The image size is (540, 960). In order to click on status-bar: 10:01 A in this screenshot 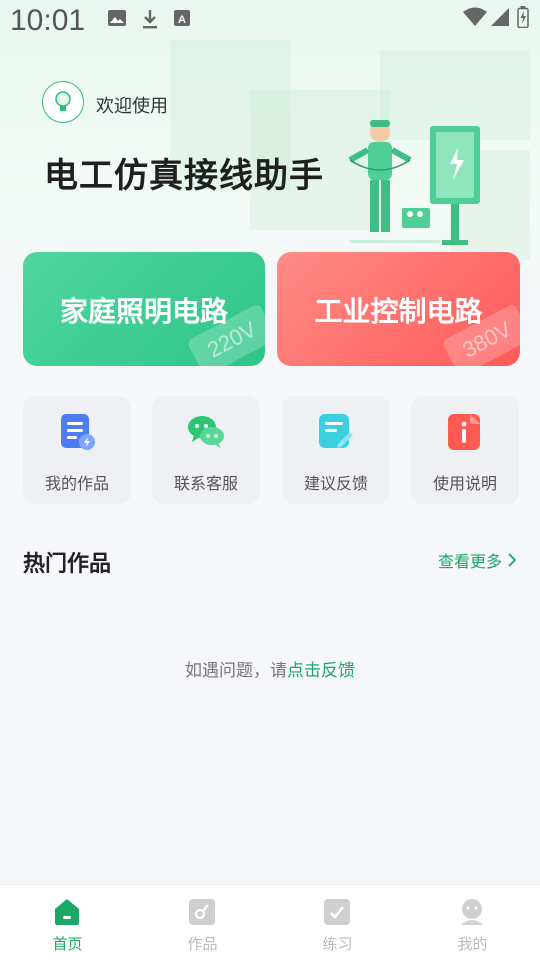, I will do `click(270, 22)`.